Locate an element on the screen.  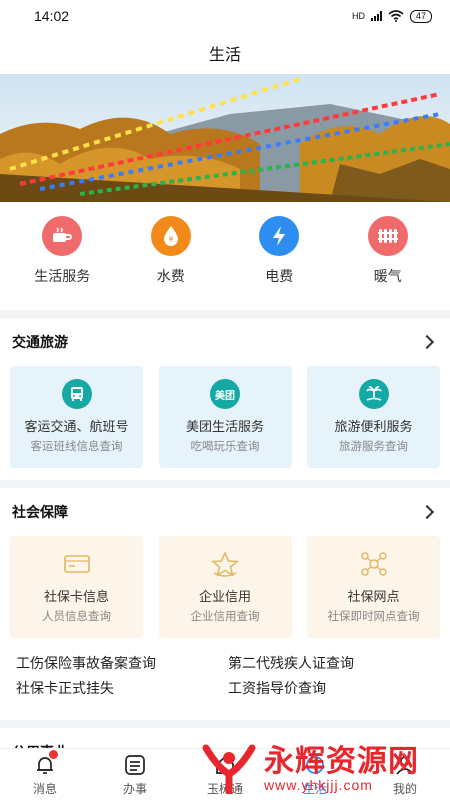
tab-label: 玉树通 is located at coordinates (224, 788).